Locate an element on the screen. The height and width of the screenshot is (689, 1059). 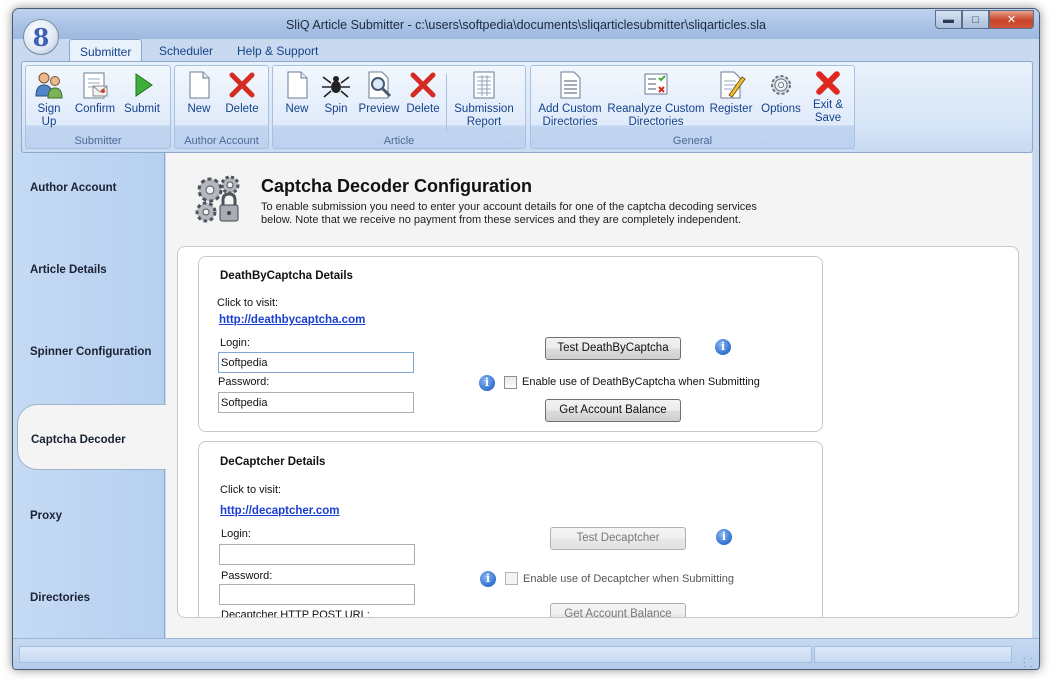
group-author-account: New Delete Author Account is located at coordinates (221, 107).